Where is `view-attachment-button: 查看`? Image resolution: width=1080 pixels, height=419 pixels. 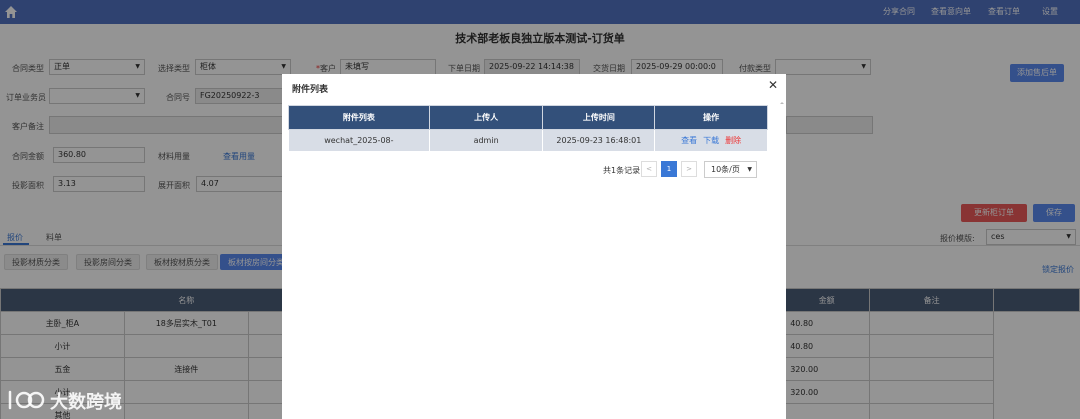 view-attachment-button: 查看 is located at coordinates (689, 140).